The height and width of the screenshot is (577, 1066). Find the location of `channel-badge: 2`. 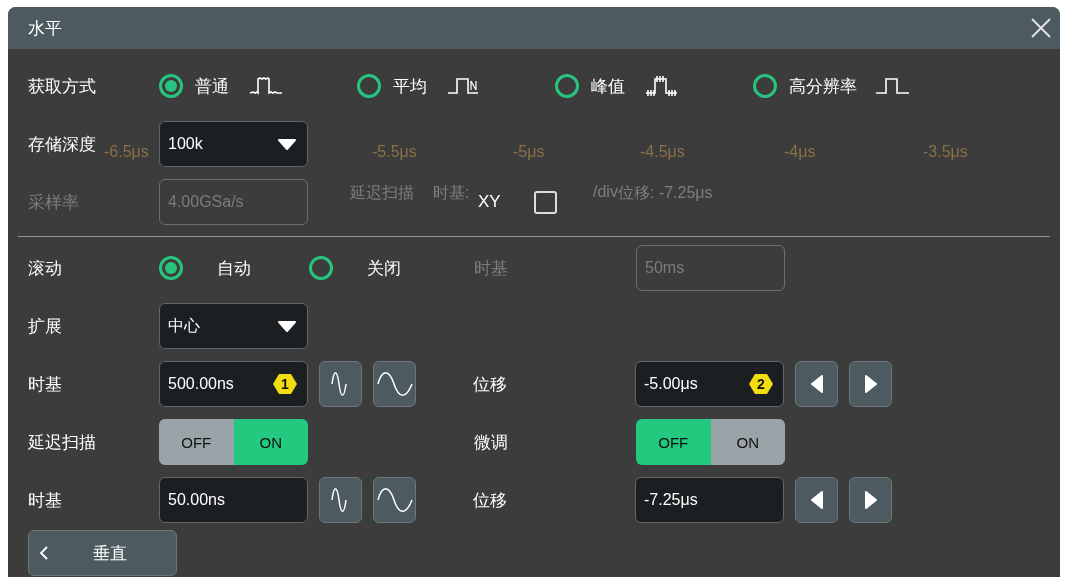

channel-badge: 2 is located at coordinates (761, 384).